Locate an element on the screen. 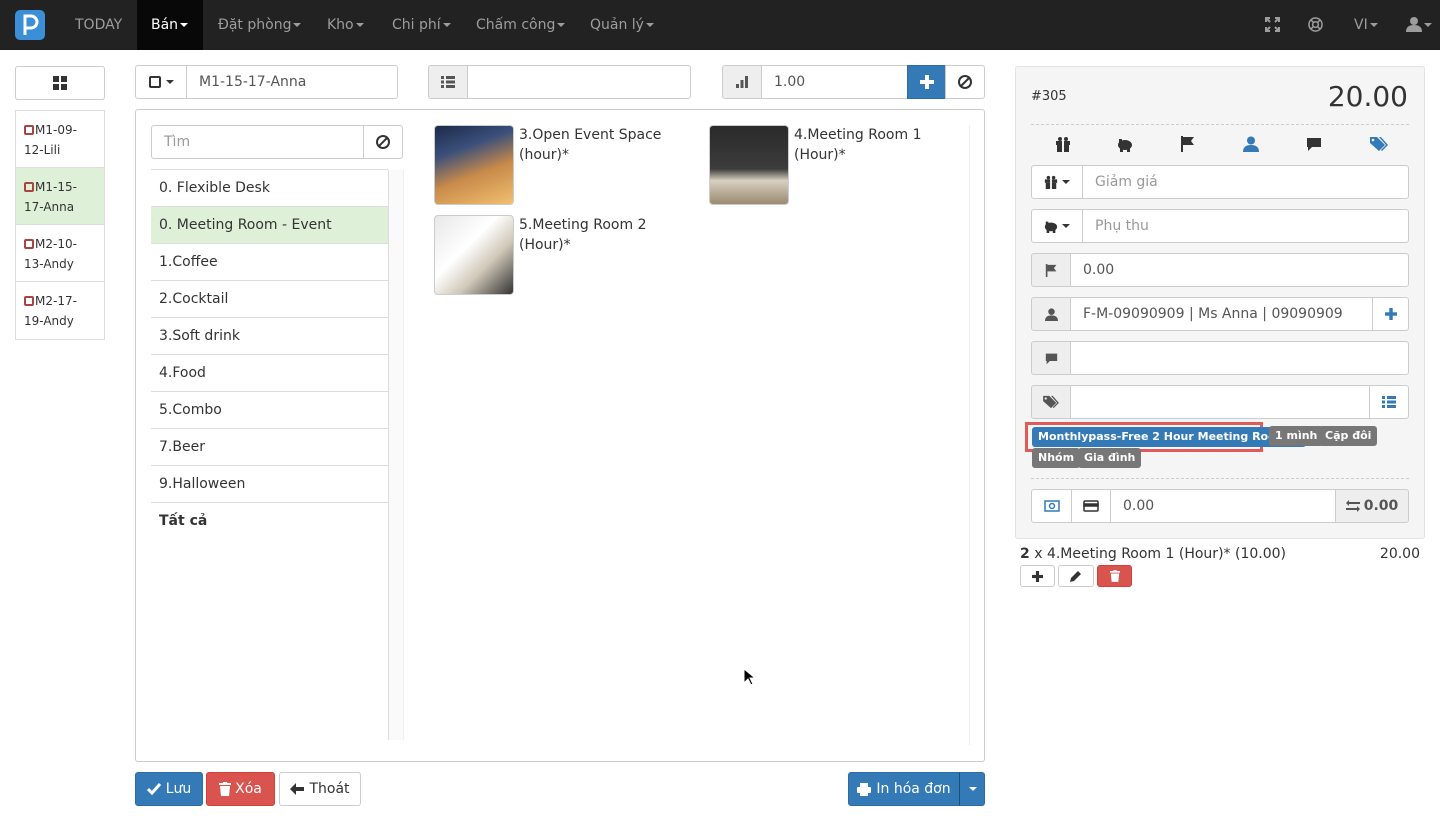  exit-button: Thoát is located at coordinates (320, 789).